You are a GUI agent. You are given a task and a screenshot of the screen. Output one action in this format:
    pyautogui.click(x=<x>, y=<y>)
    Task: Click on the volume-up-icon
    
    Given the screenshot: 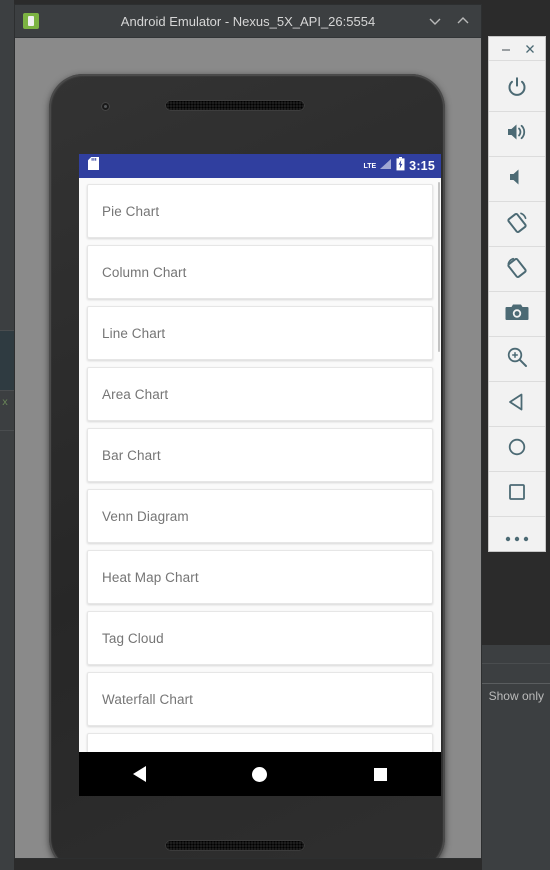 What is the action you would take?
    pyautogui.click(x=517, y=134)
    